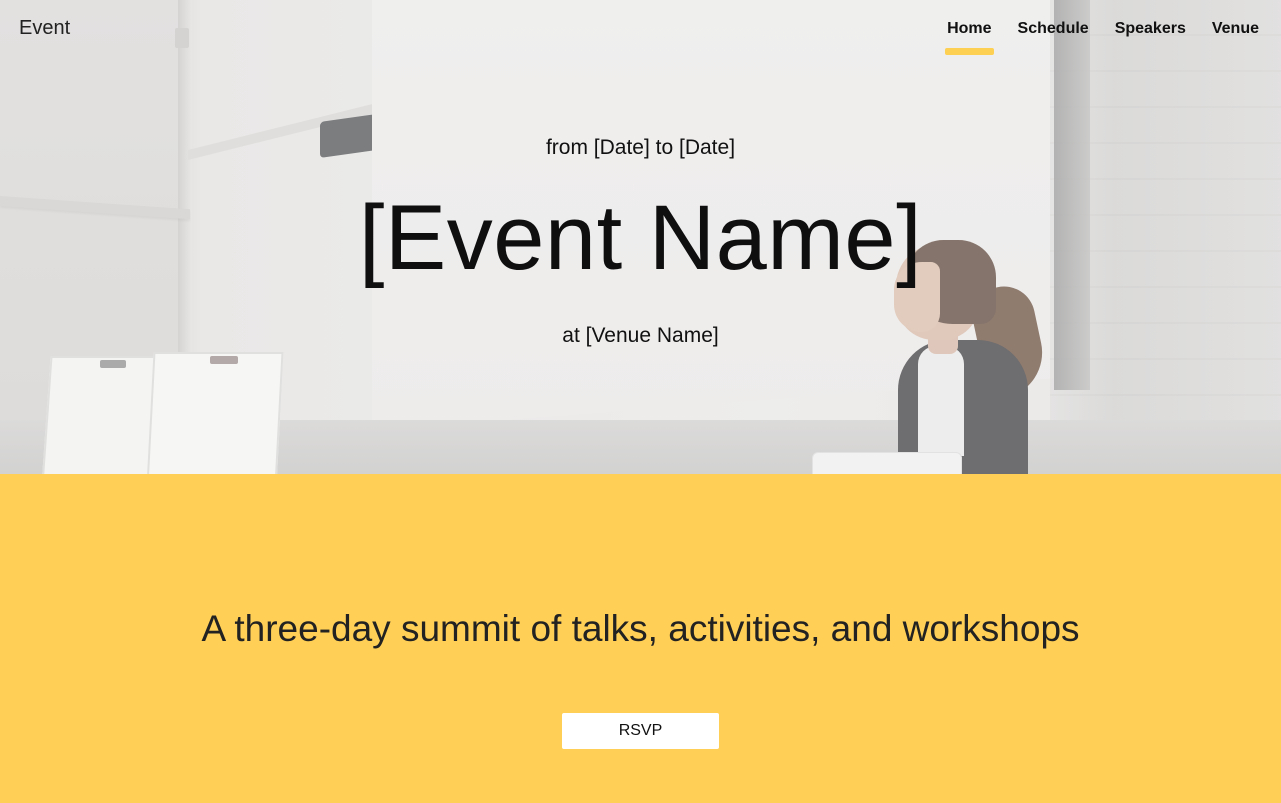 This screenshot has height=803, width=1281. I want to click on nav-item-schedule: Schedule, so click(1053, 29).